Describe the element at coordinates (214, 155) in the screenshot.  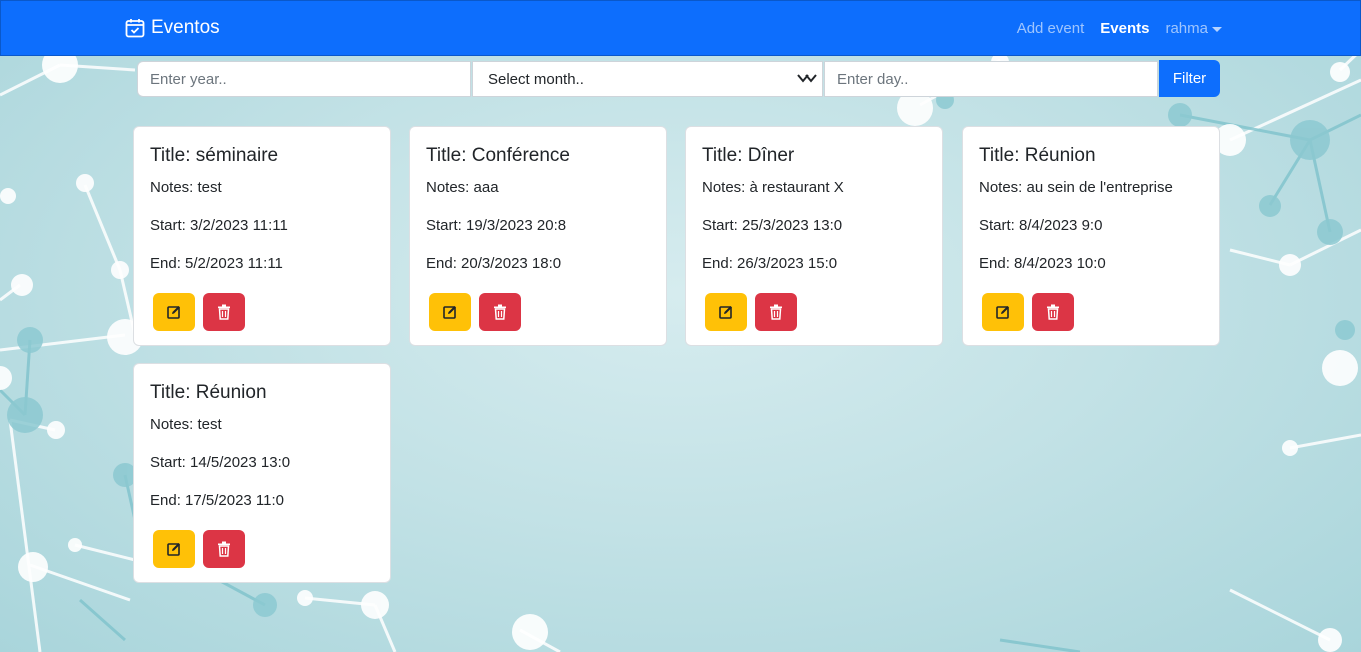
I see `event-title: Title: séminaire` at that location.